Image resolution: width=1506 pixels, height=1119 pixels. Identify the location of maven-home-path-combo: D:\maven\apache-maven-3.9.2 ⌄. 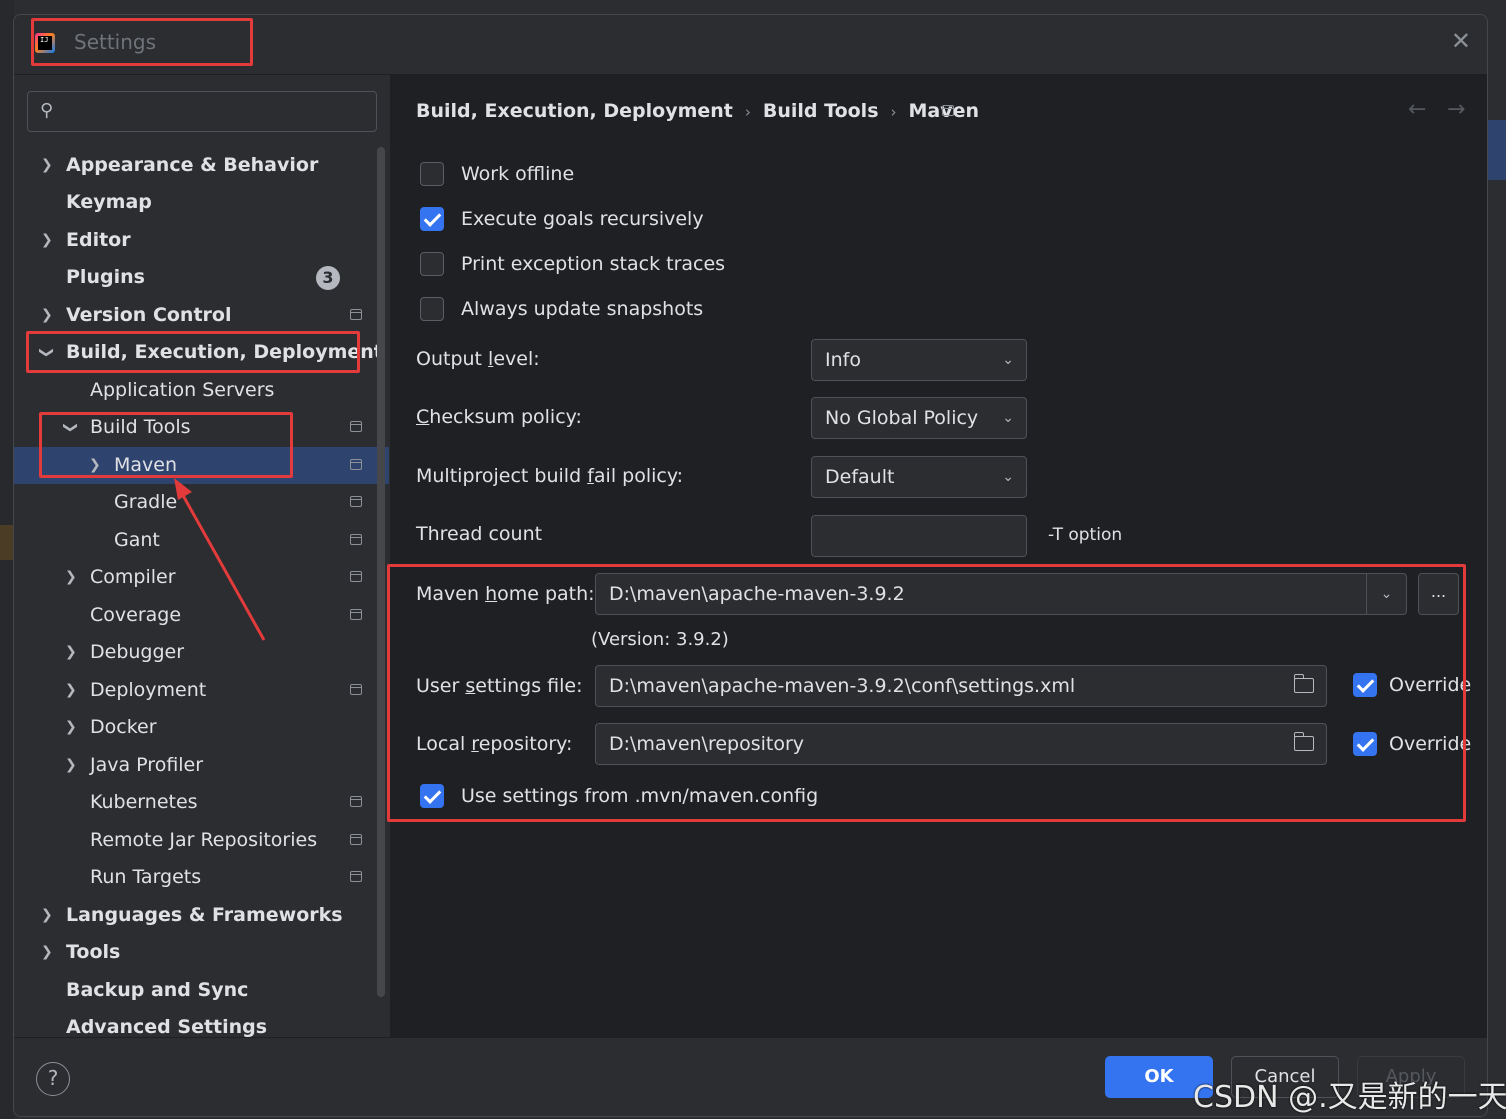
(1001, 594).